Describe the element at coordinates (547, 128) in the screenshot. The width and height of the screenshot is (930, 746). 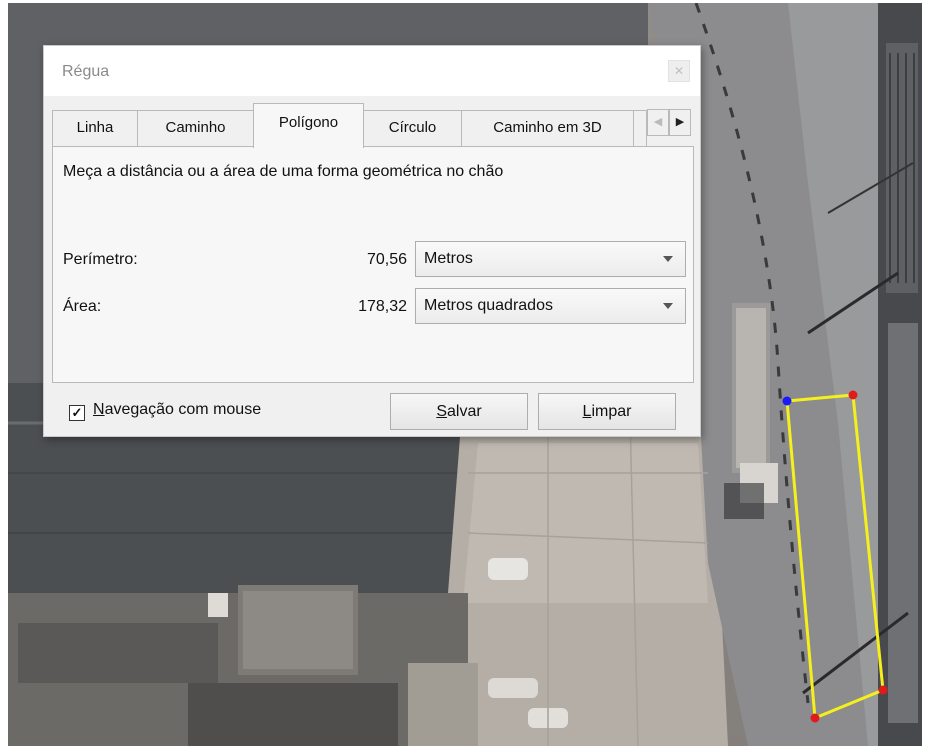
I see `tab-caminho-3d: Caminho em 3D` at that location.